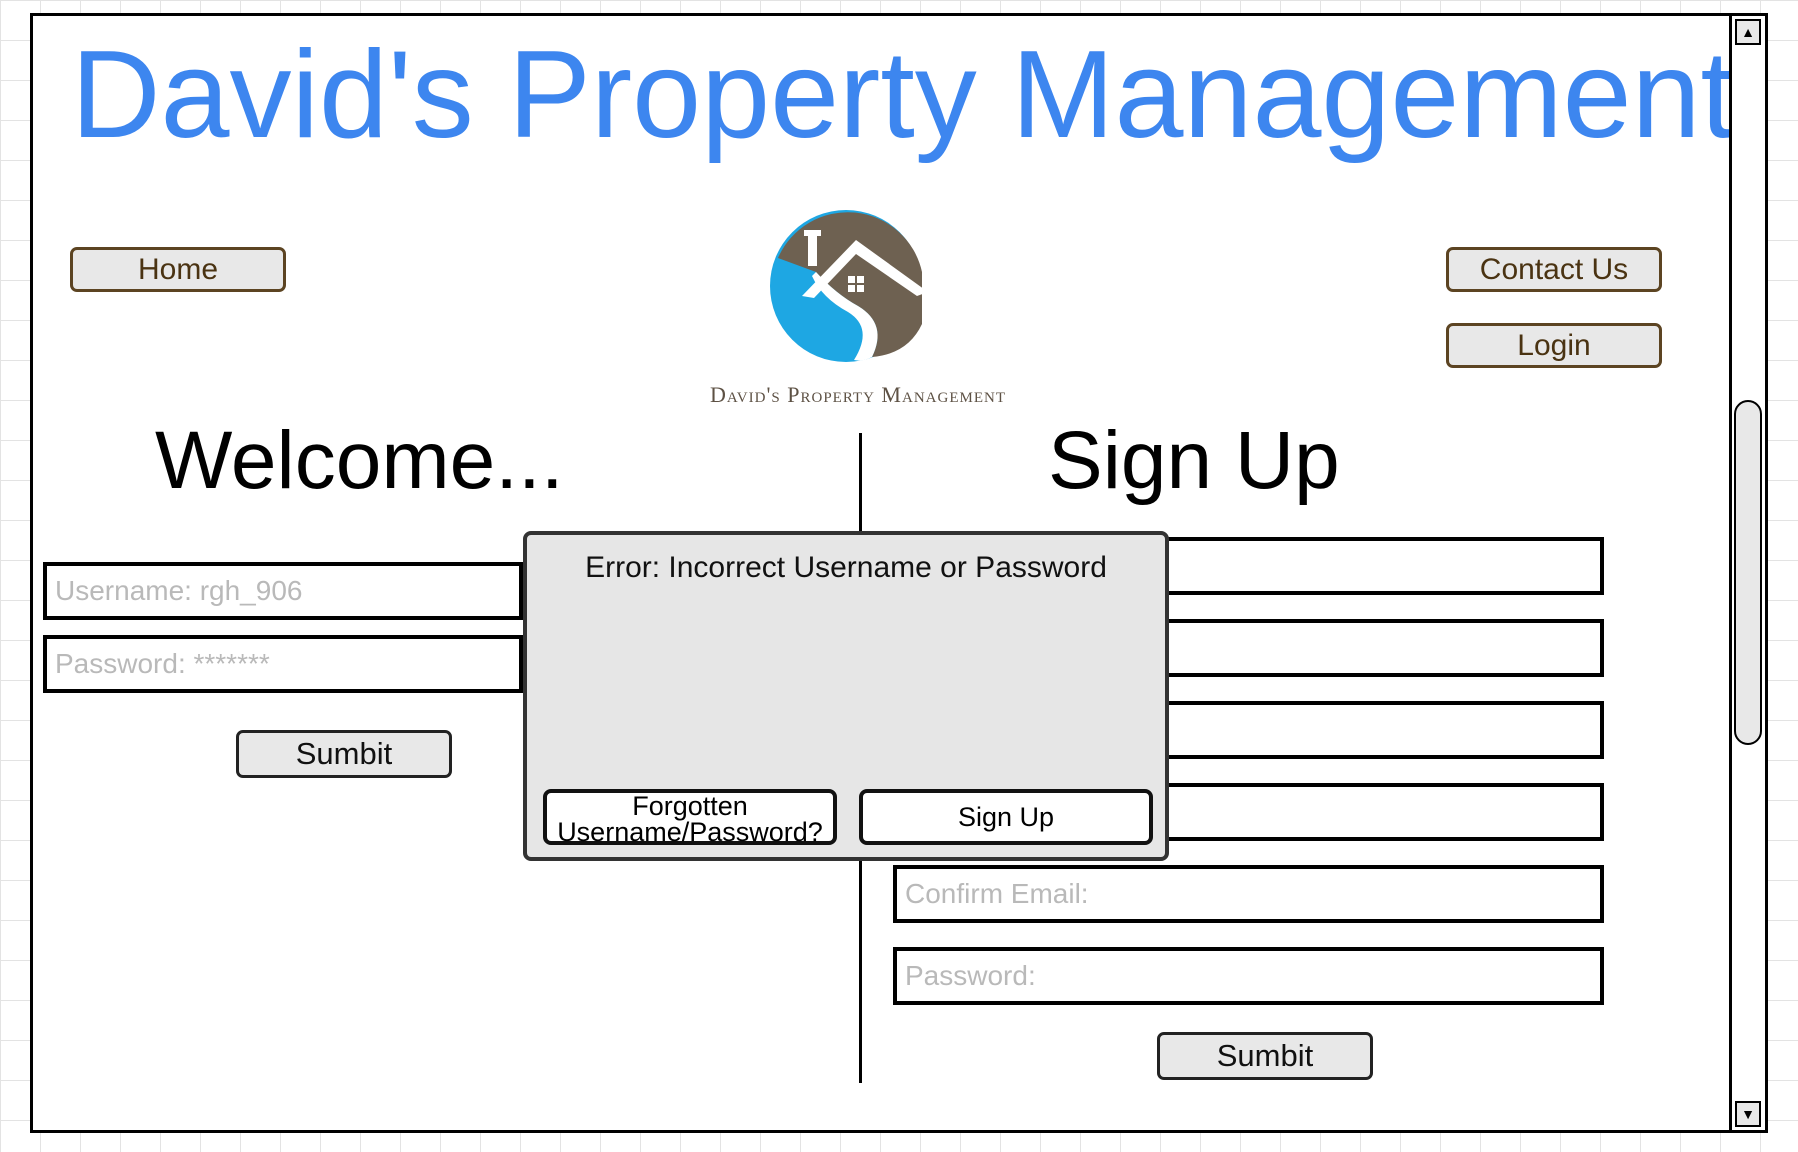 The width and height of the screenshot is (1798, 1152). I want to click on site-title: David's Property Management, so click(903, 95).